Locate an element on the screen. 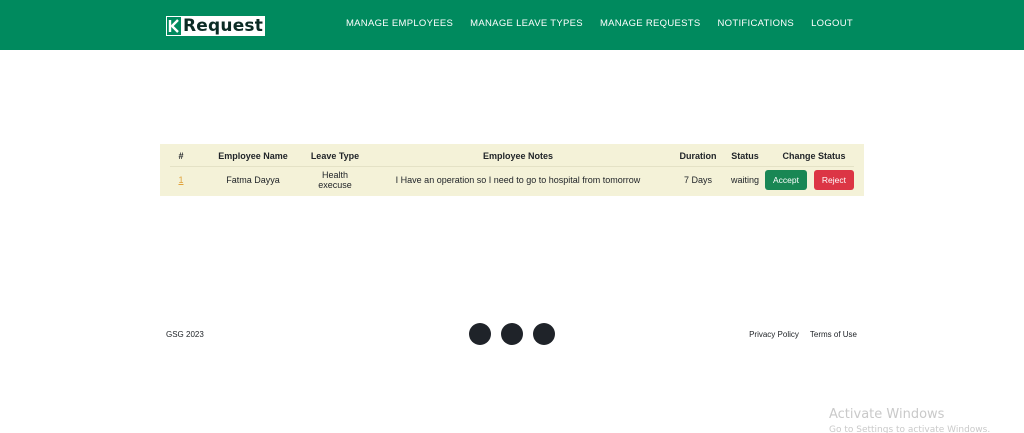 This screenshot has width=1024, height=433. footer-copyright: GSG 2023 is located at coordinates (185, 334).